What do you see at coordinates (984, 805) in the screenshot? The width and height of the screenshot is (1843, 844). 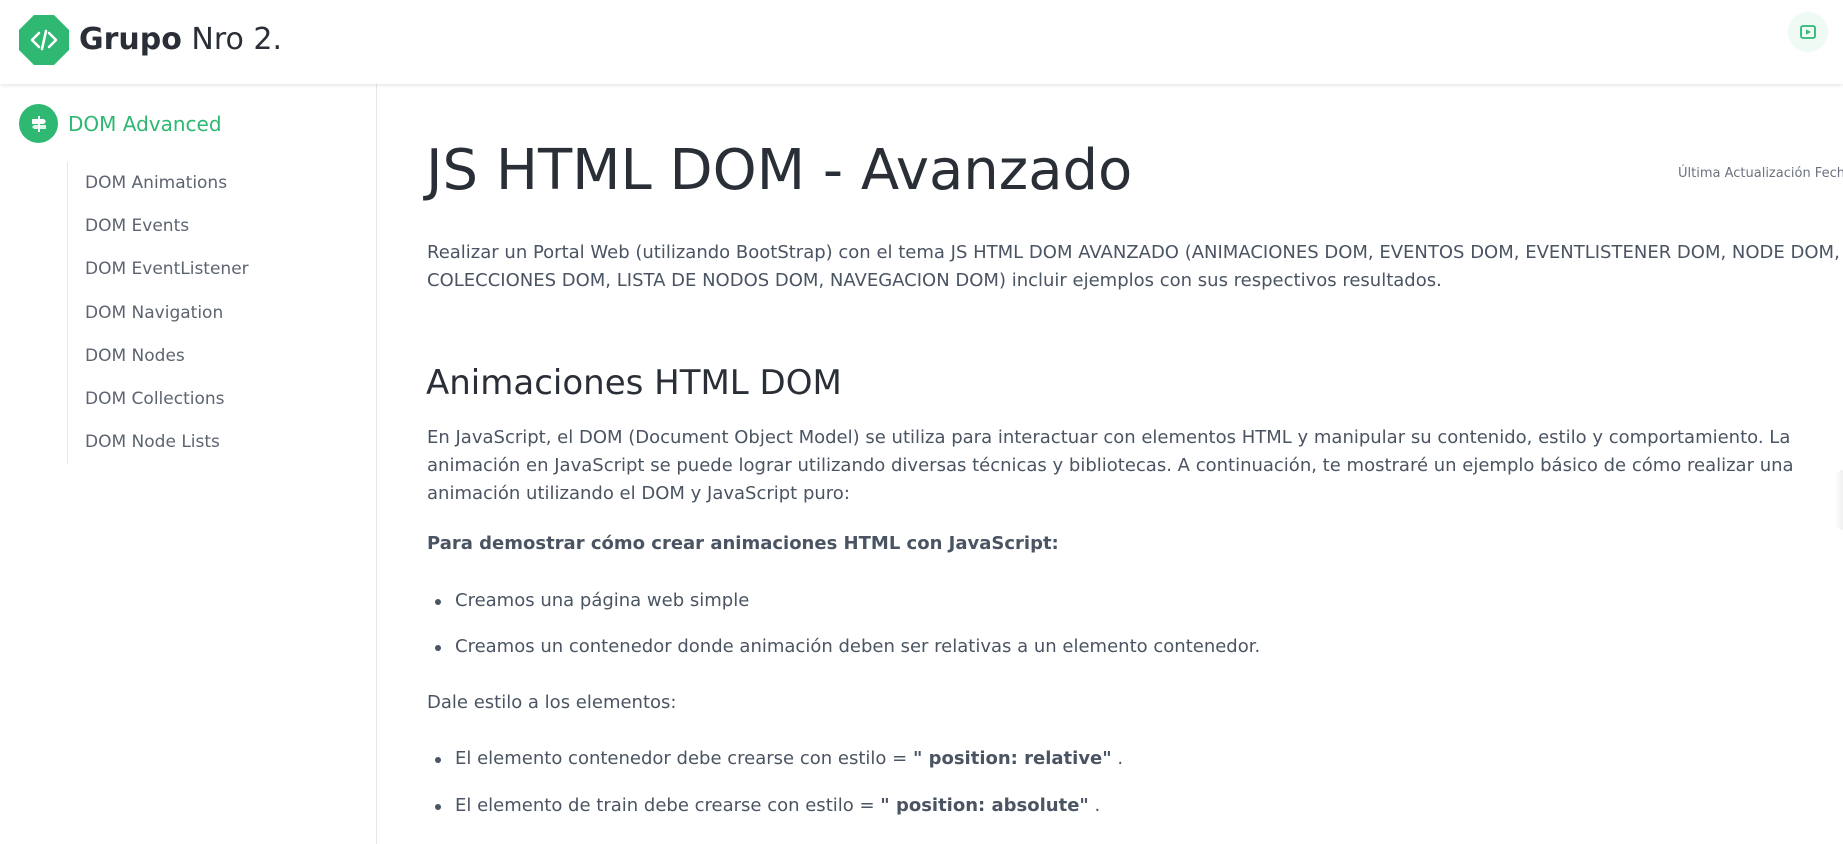 I see `inline-code: " position: absolute"` at bounding box center [984, 805].